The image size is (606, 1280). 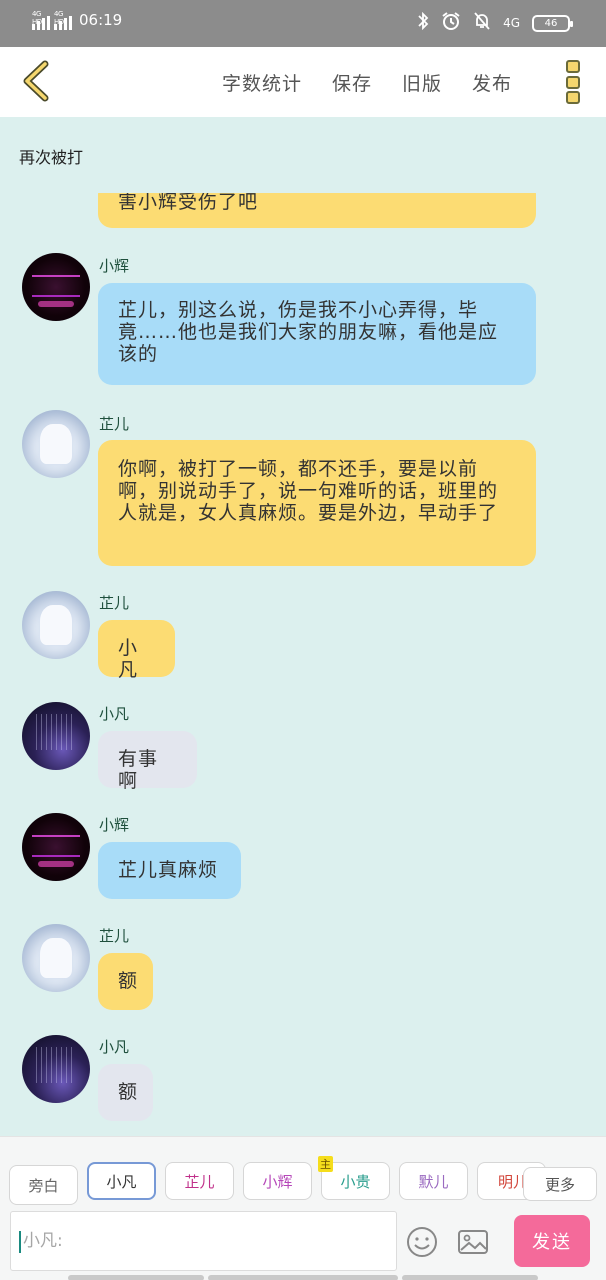 I want to click on more-menu-icon, so click(x=574, y=82).